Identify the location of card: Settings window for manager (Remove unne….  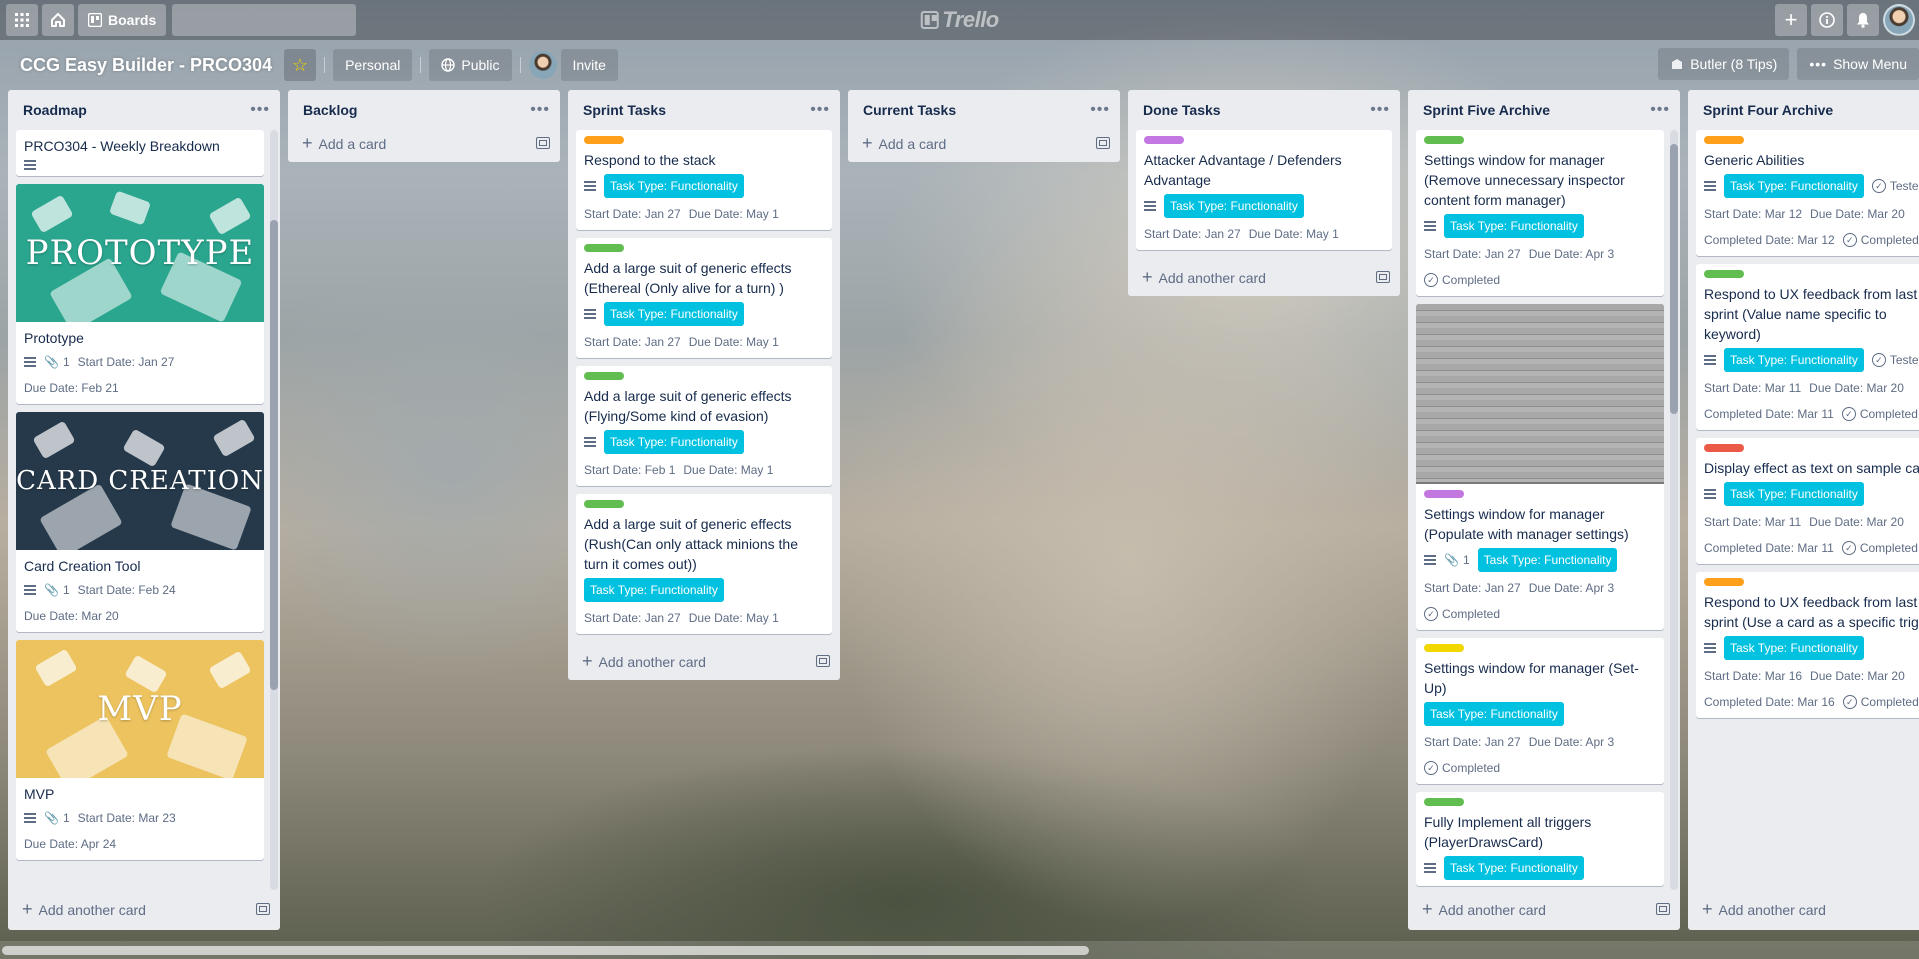
(1540, 213).